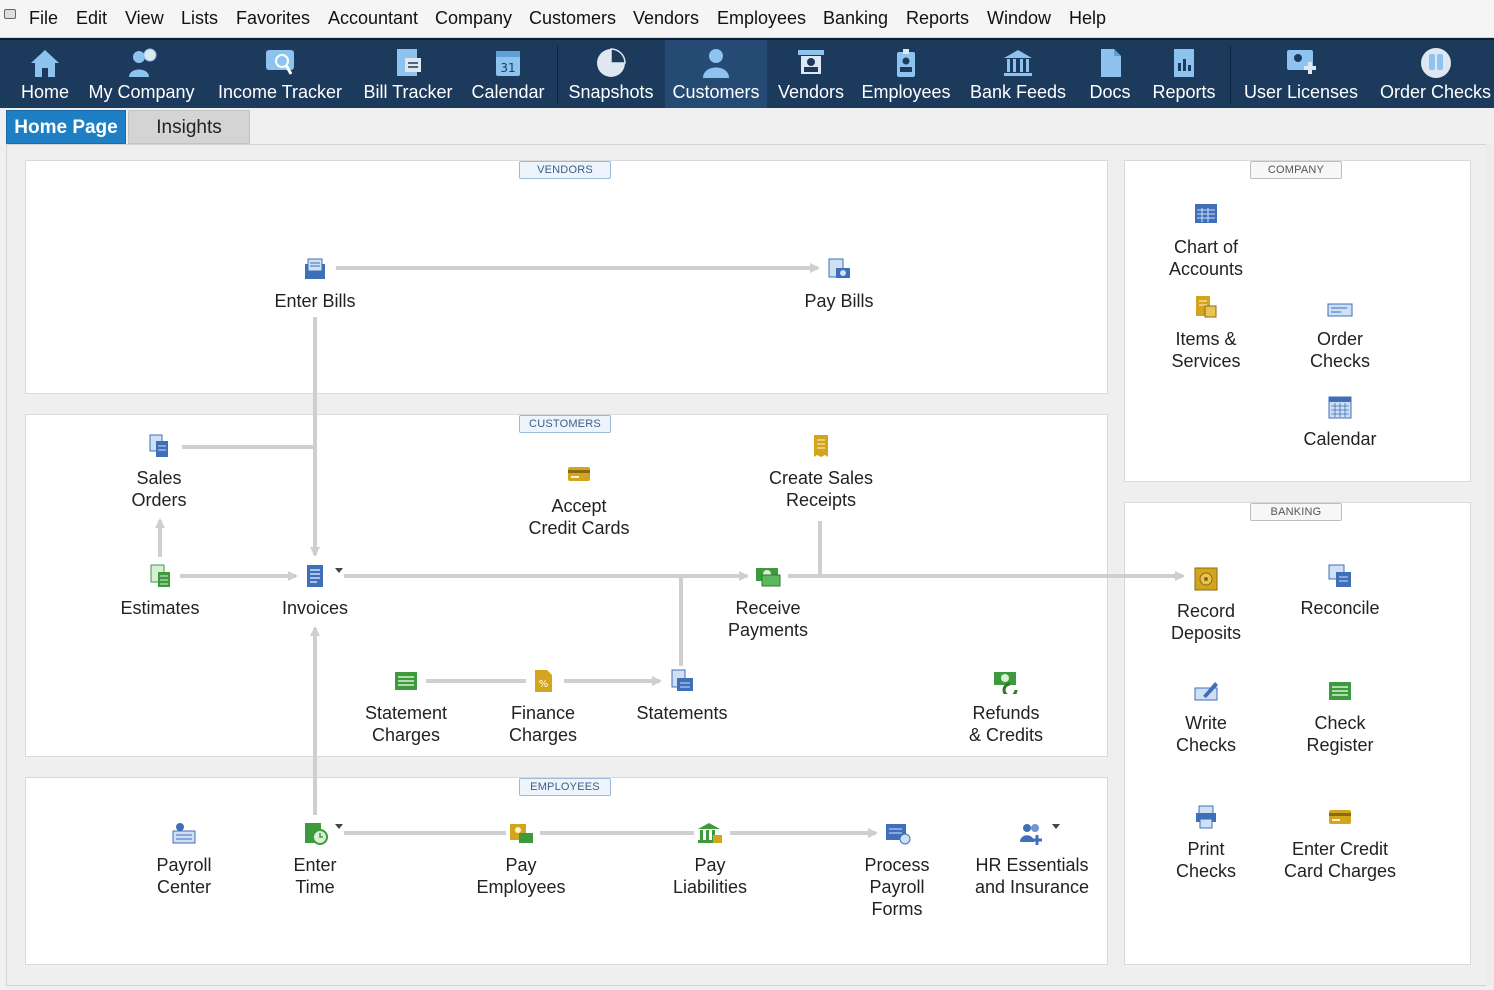 The image size is (1494, 990). What do you see at coordinates (821, 472) in the screenshot?
I see `create-sales-receipts-button: Create Sales Receipts` at bounding box center [821, 472].